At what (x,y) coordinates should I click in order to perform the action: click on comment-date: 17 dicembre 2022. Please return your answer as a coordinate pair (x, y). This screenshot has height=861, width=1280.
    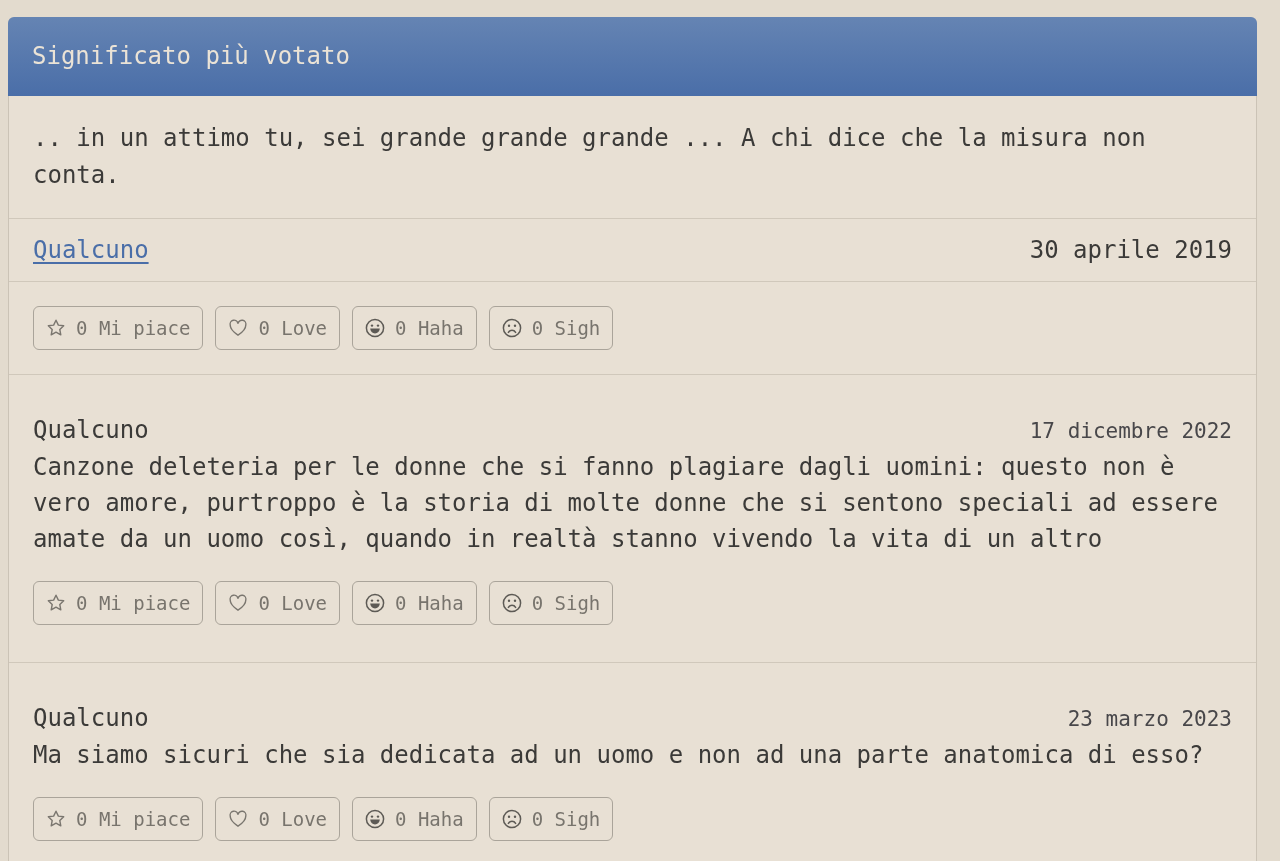
    Looking at the image, I should click on (1130, 431).